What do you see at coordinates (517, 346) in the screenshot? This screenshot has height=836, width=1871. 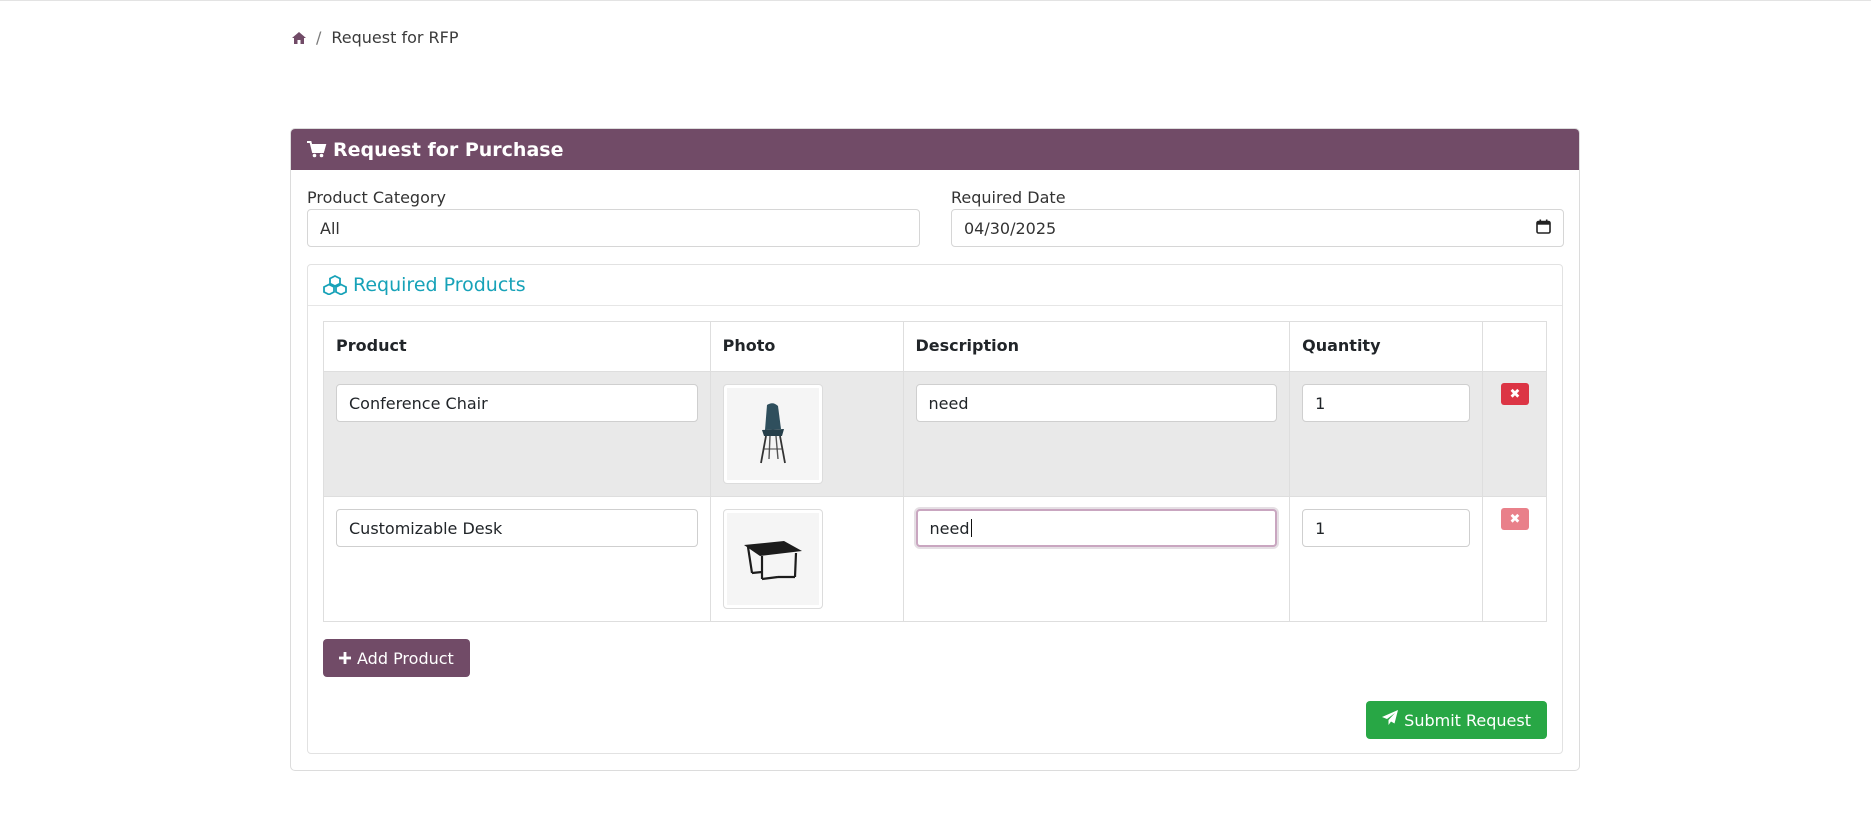 I see `column-header-product: Product` at bounding box center [517, 346].